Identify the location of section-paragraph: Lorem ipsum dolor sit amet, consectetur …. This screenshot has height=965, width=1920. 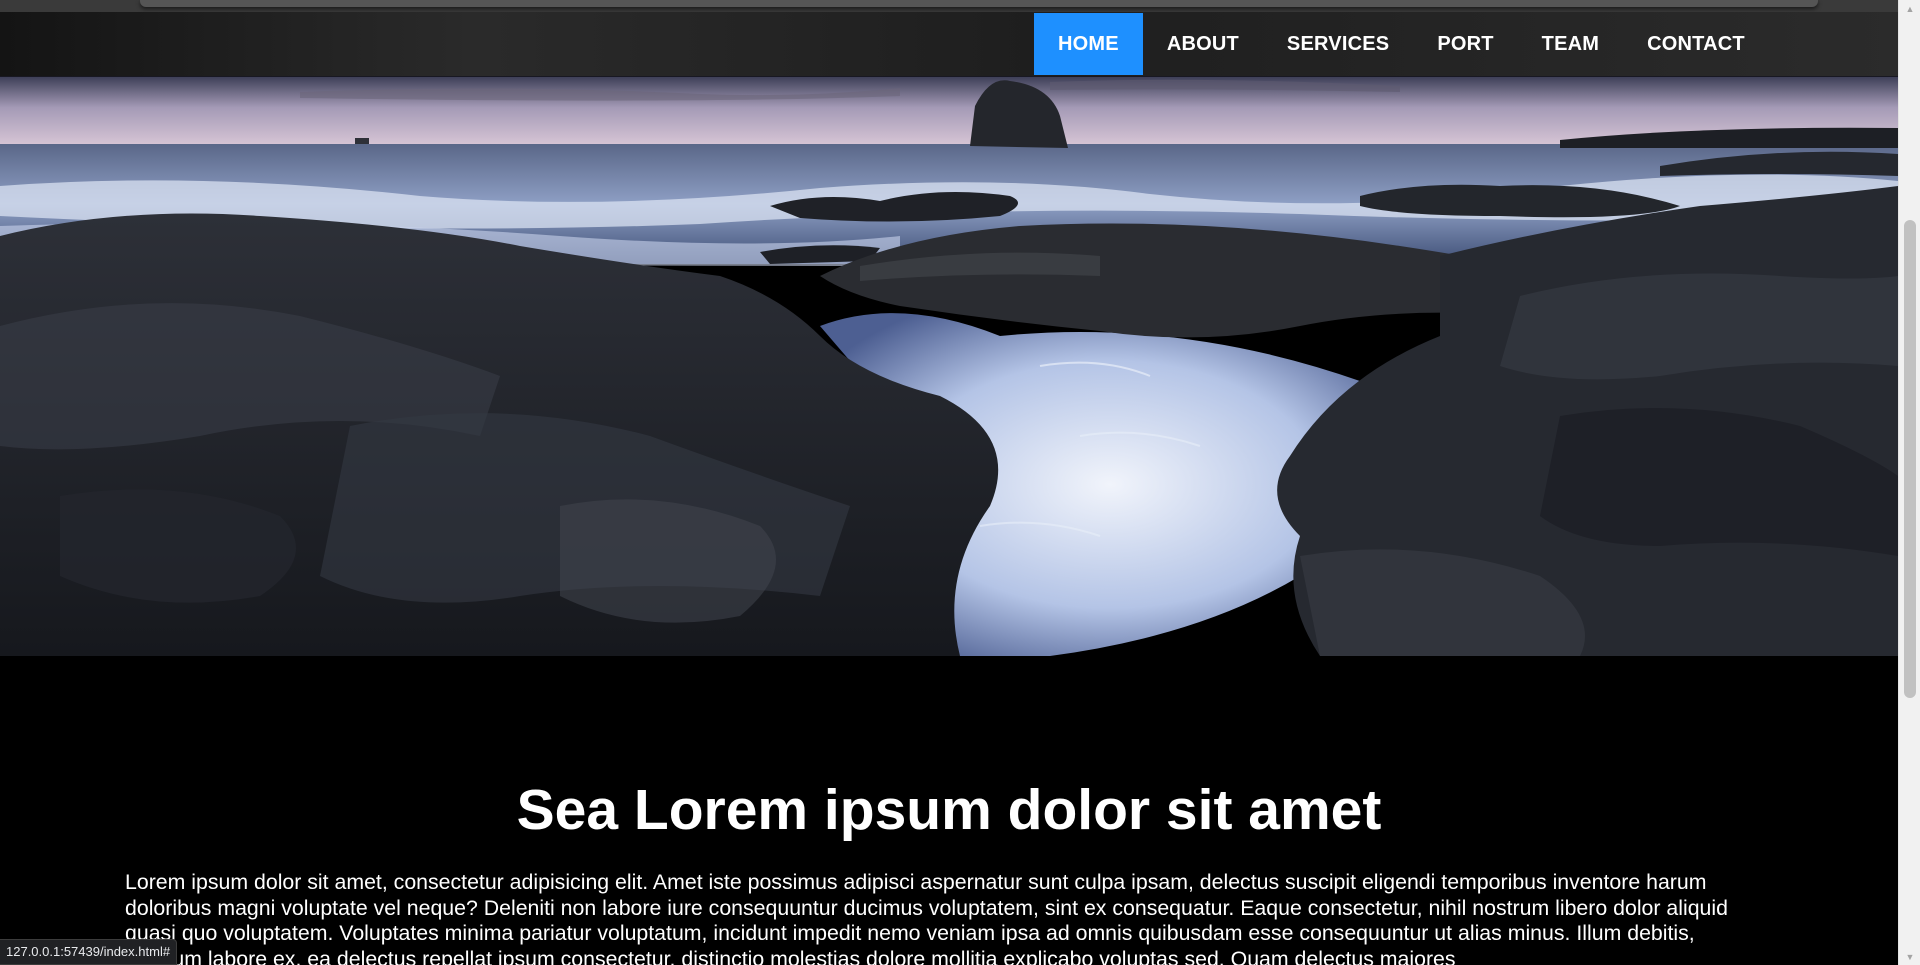
(926, 917).